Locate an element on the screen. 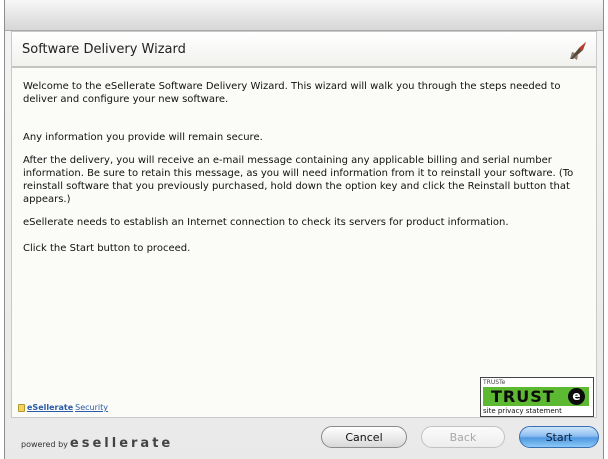 Image resolution: width=608 pixels, height=459 pixels. esellerate-security-link: eSellerate Security is located at coordinates (63, 407).